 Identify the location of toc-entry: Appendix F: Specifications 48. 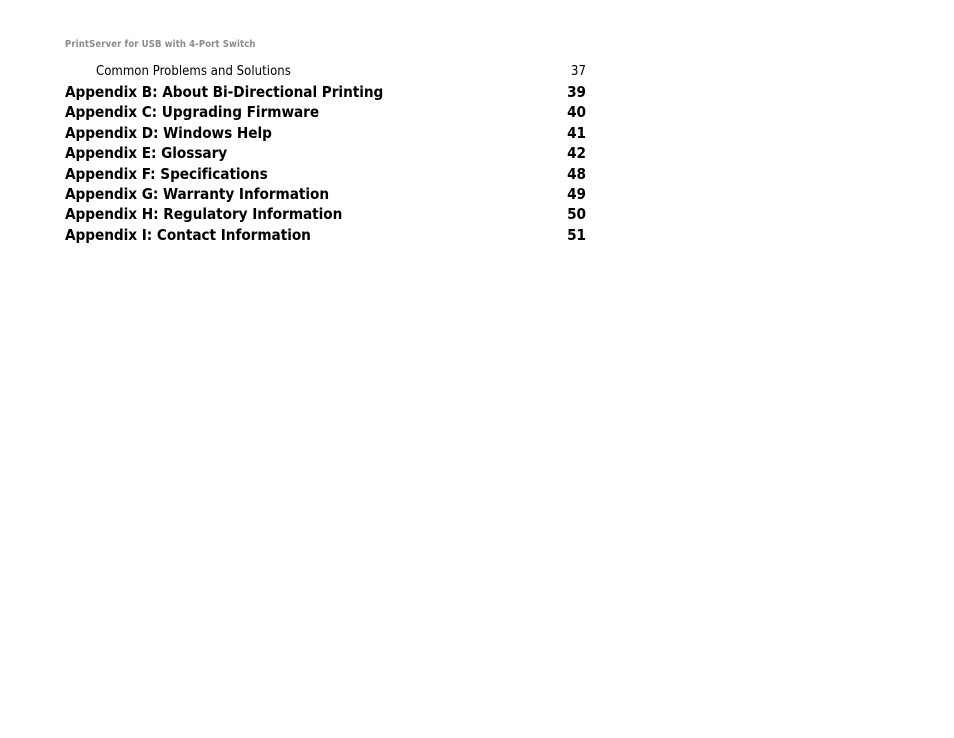
(325, 175).